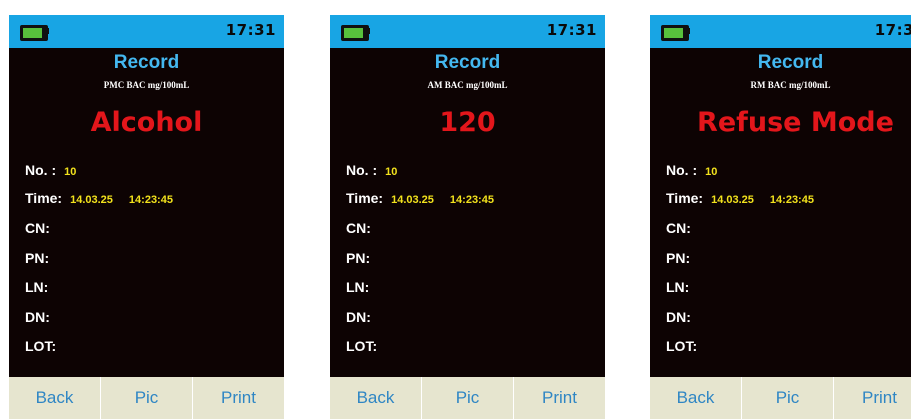 This screenshot has height=419, width=911. I want to click on mode-unit-line: AM BAC mg/100mL, so click(467, 85).